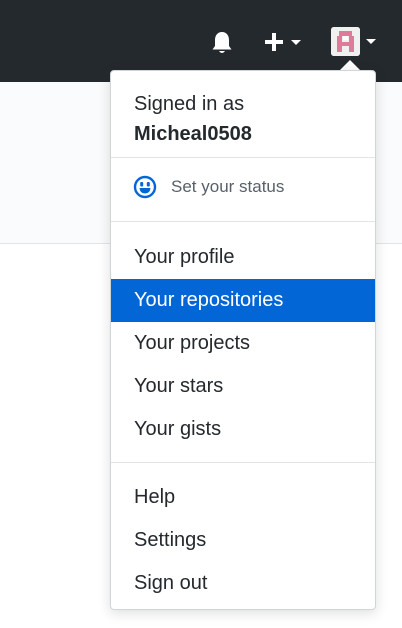  What do you see at coordinates (243, 386) in the screenshot?
I see `menu-item-your-stars: Your stars` at bounding box center [243, 386].